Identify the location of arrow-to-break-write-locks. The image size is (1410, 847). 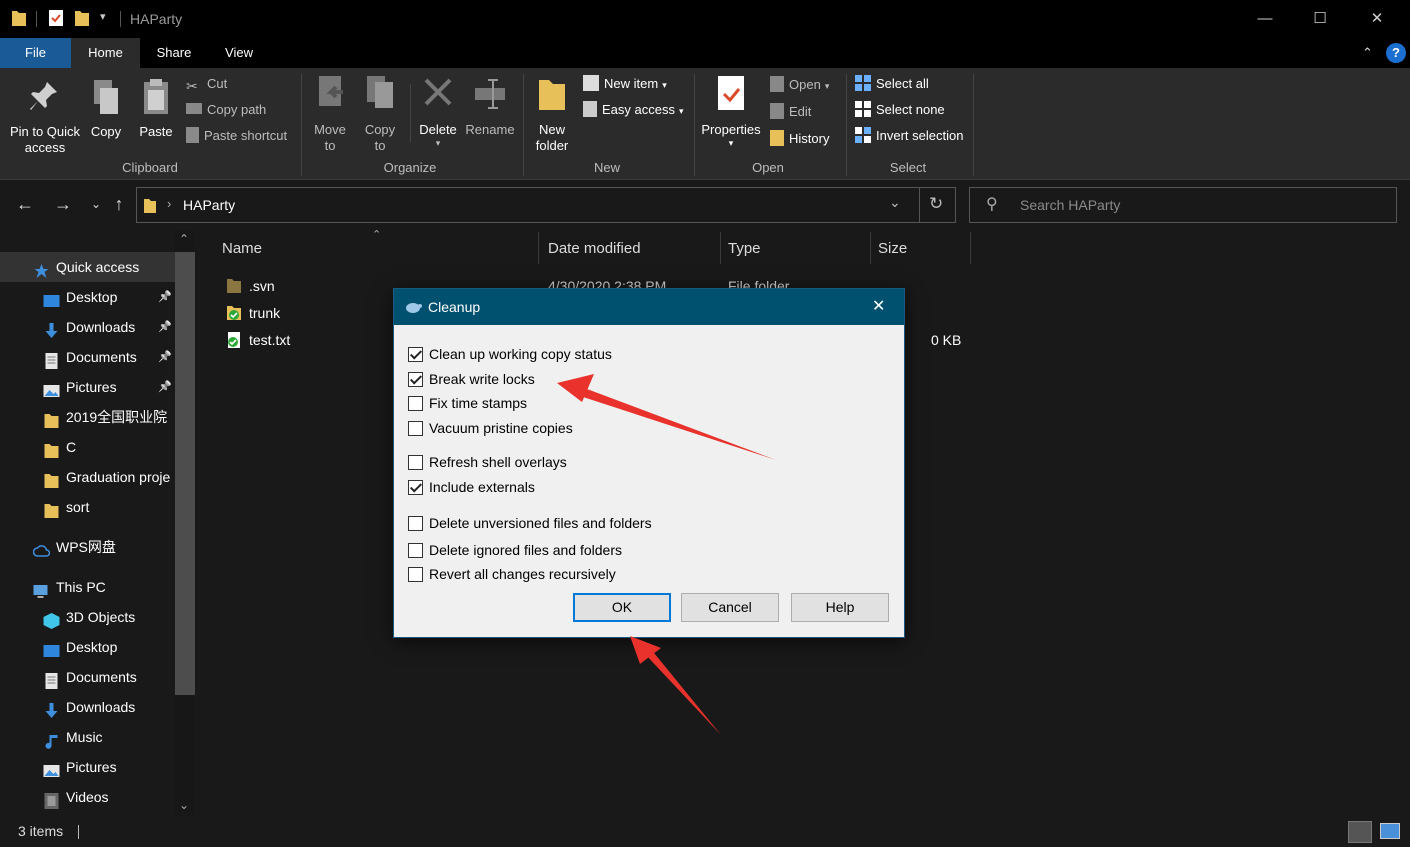
(666, 417).